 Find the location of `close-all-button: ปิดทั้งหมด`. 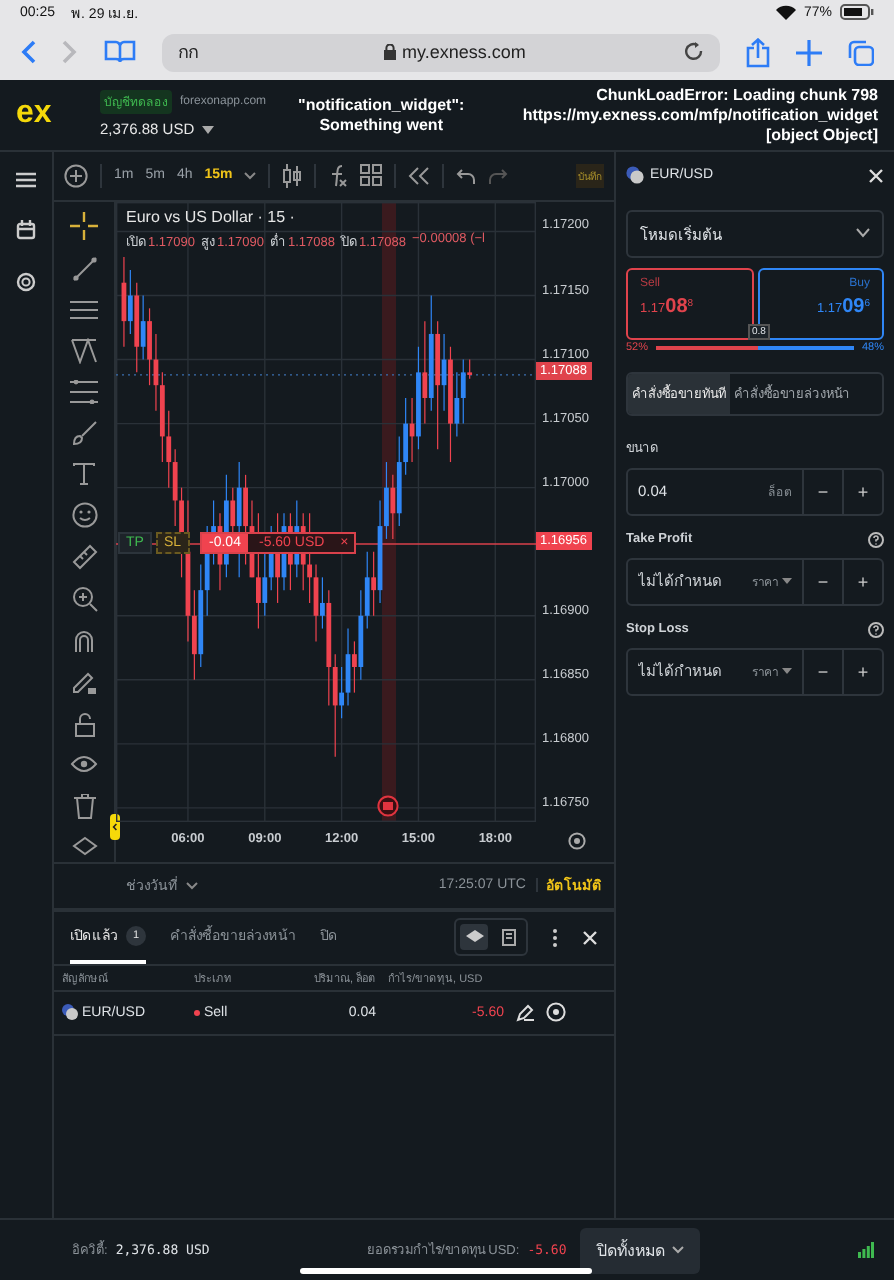

close-all-button: ปิดทั้งหมด is located at coordinates (640, 1250).